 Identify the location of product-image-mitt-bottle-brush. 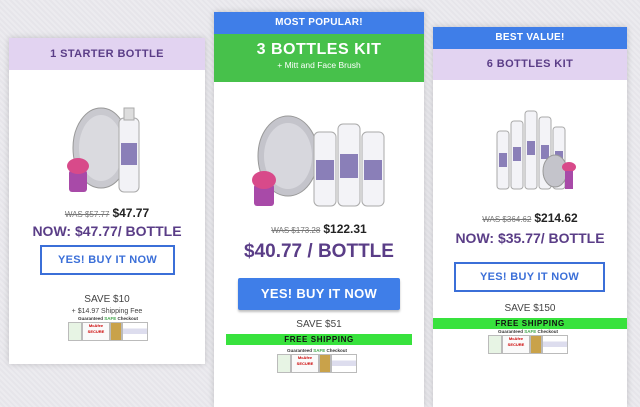
(103, 150).